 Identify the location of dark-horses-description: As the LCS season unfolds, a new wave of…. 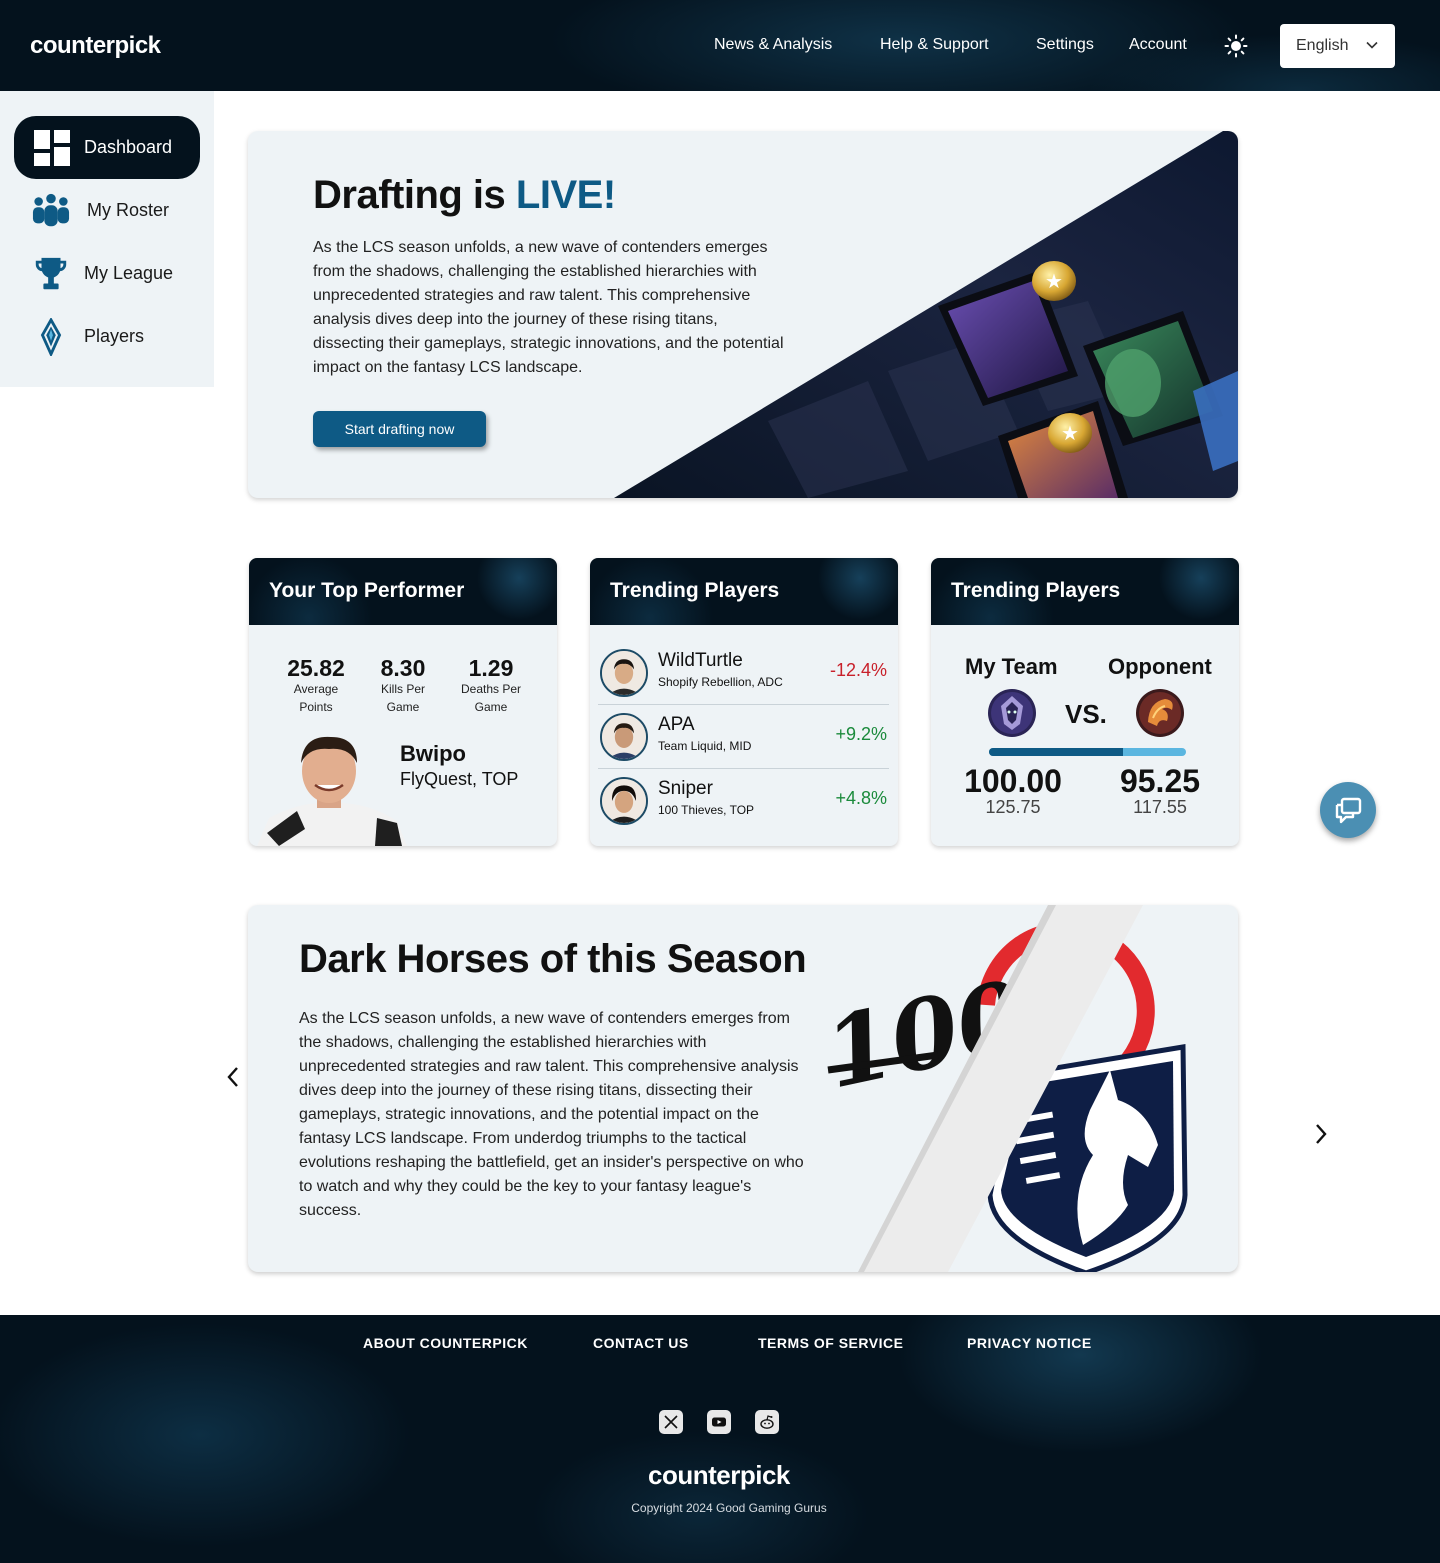
(551, 1114).